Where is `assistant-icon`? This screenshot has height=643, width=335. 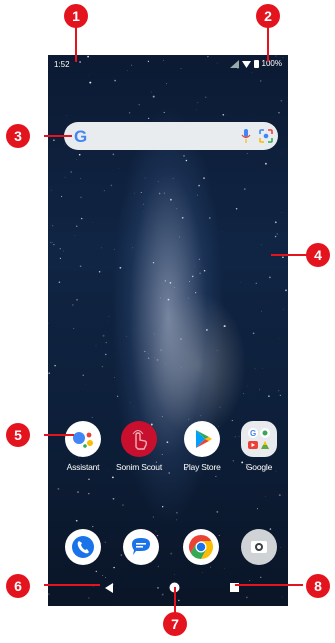
assistant-icon is located at coordinates (83, 439).